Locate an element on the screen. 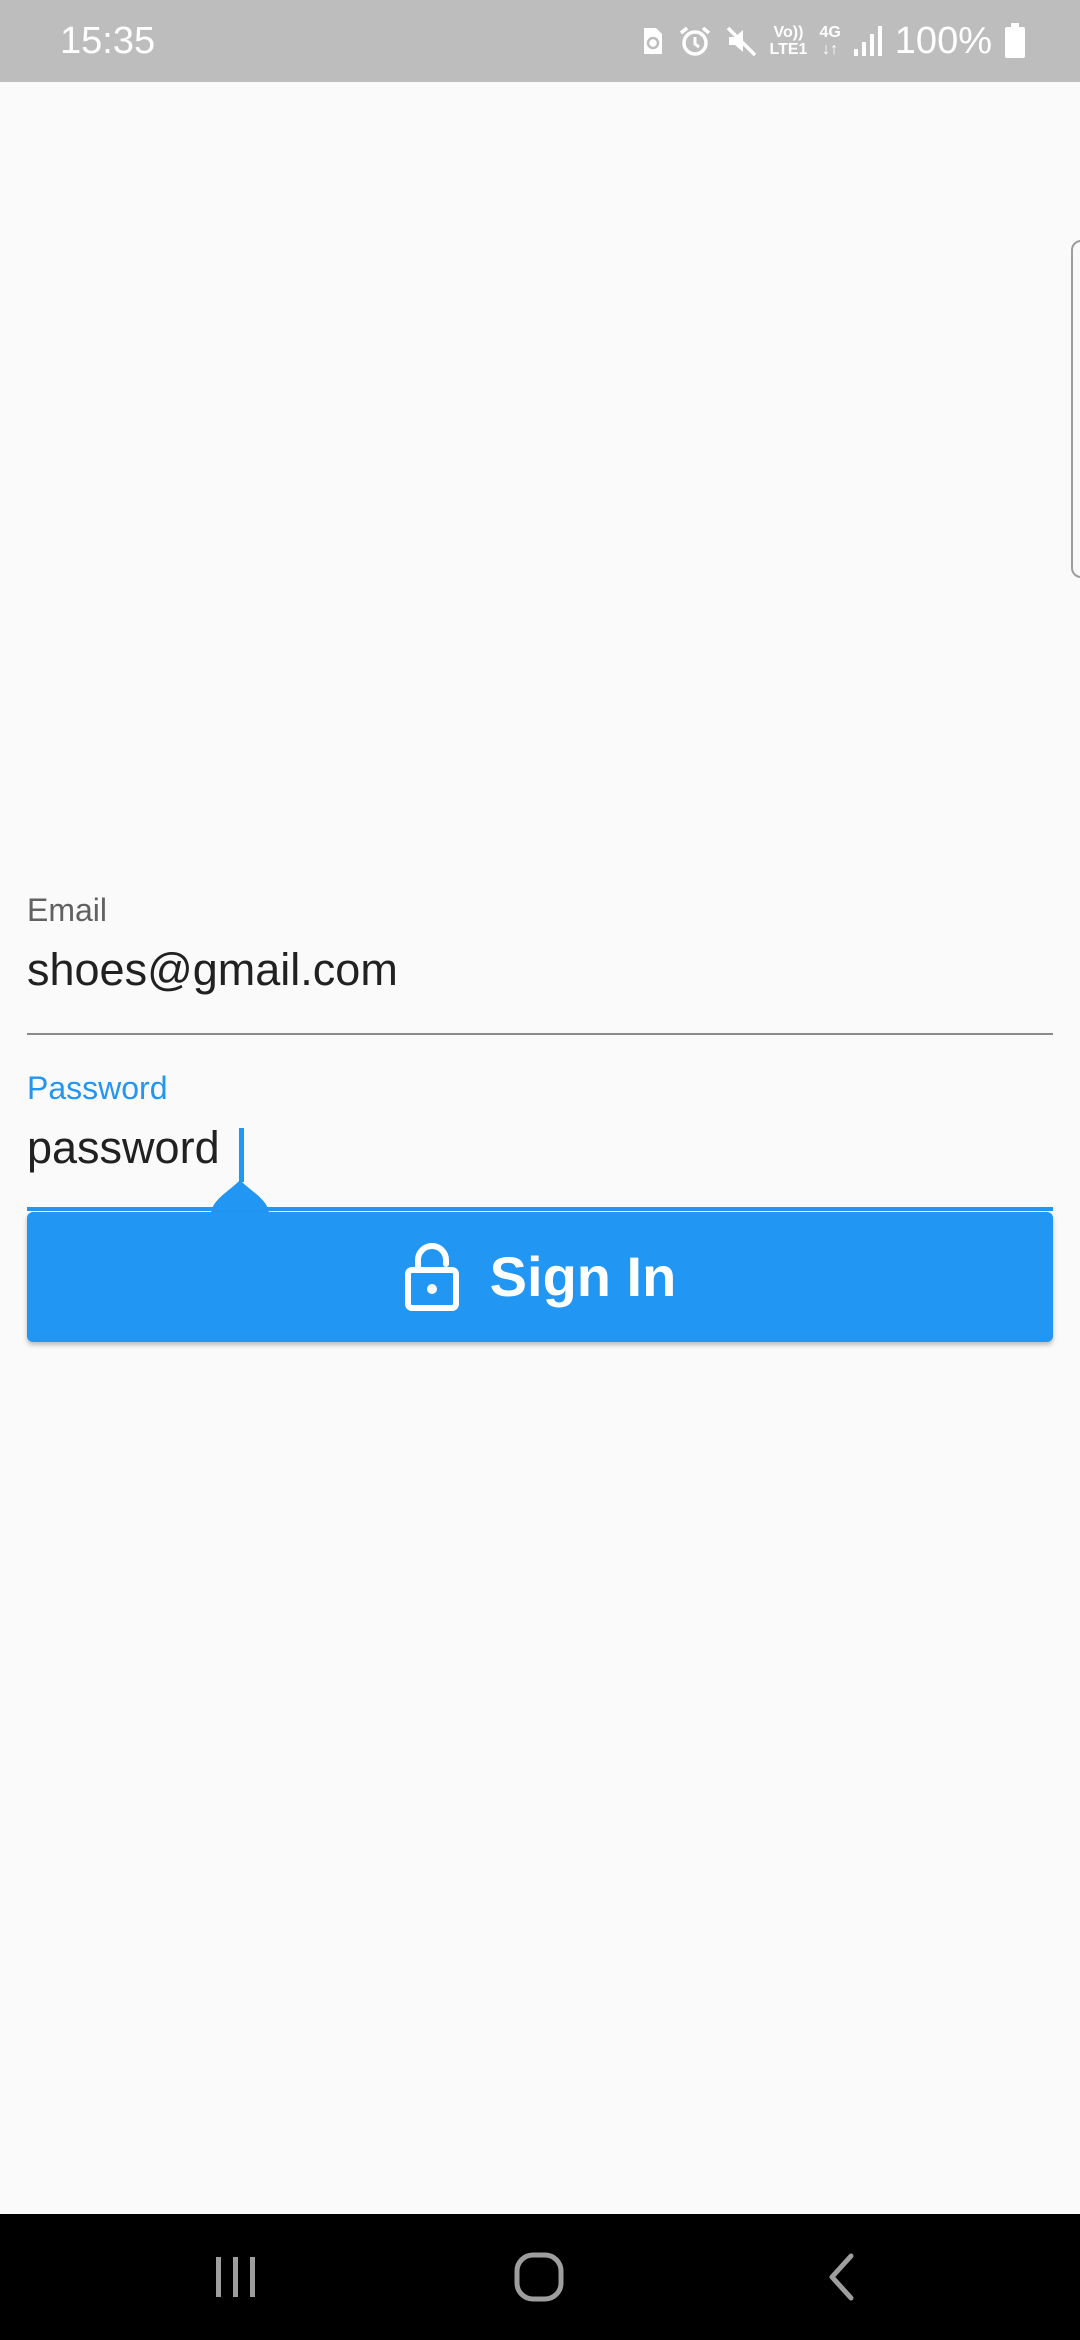 The width and height of the screenshot is (1080, 2340). lock-open-icon is located at coordinates (432, 1277).